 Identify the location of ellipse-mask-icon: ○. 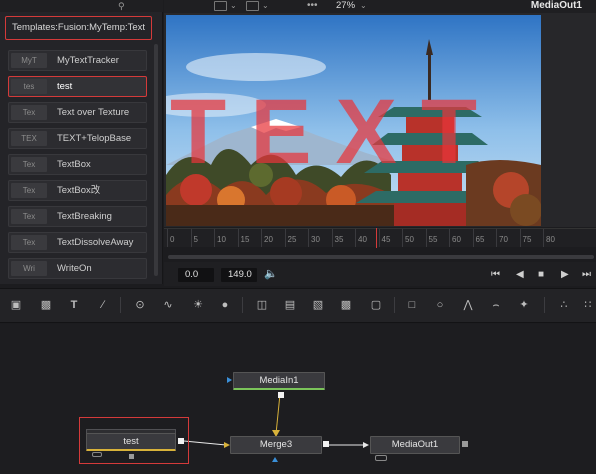
(440, 305).